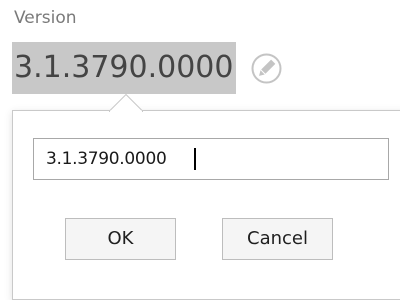  I want to click on cancel-button: Cancel, so click(277, 239).